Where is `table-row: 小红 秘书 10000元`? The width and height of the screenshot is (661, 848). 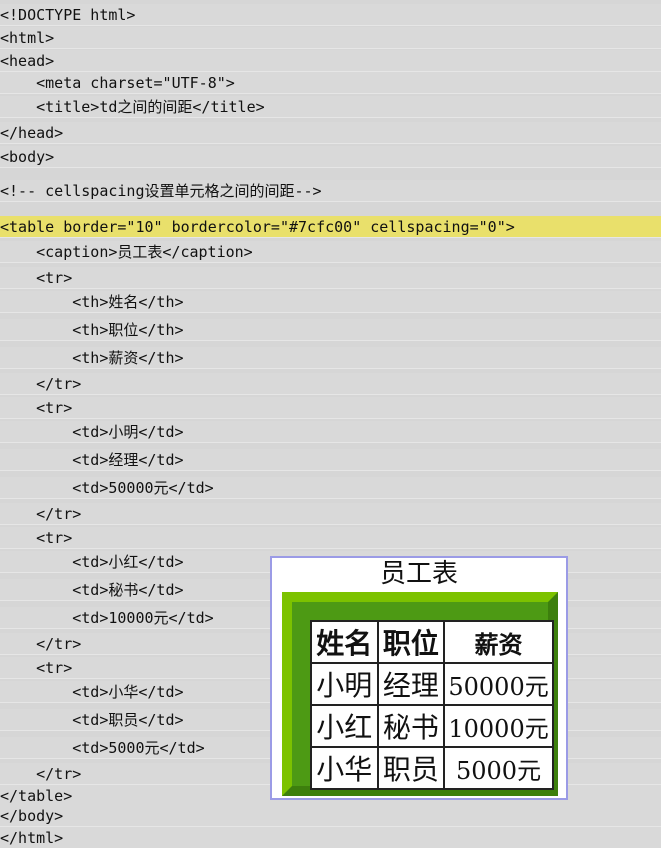 table-row: 小红 秘书 10000元 is located at coordinates (432, 726).